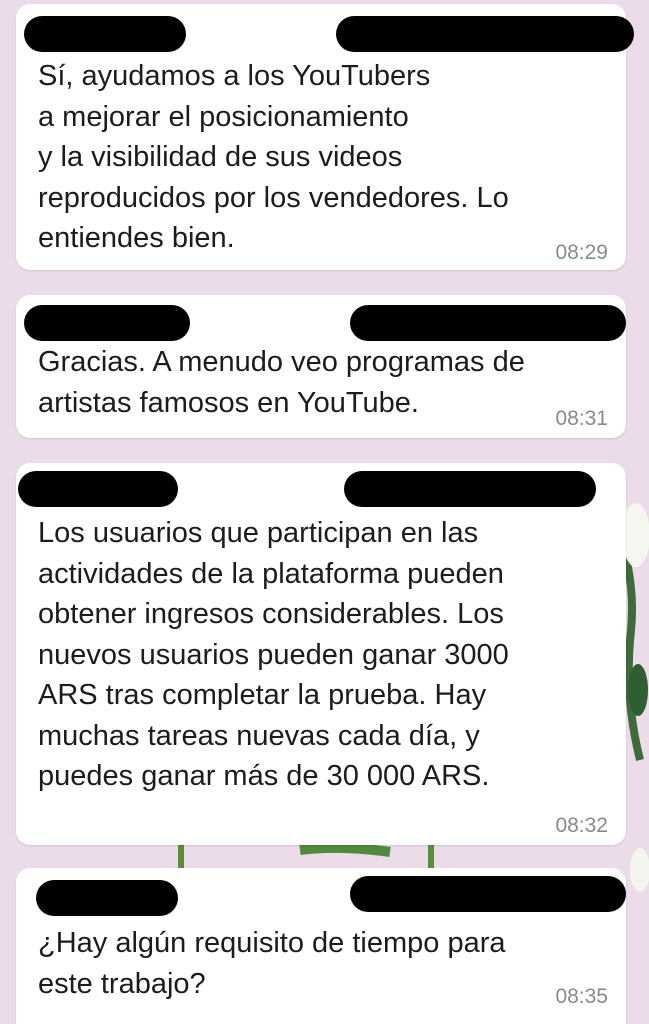  Describe the element at coordinates (581, 252) in the screenshot. I see `message-timestamp: 08:29` at that location.